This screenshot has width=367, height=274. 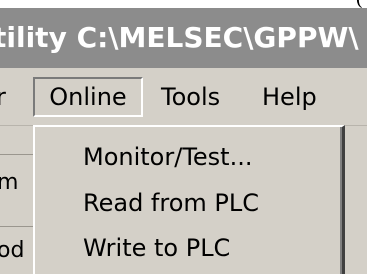 I want to click on workspace-label: od, so click(x=12, y=250).